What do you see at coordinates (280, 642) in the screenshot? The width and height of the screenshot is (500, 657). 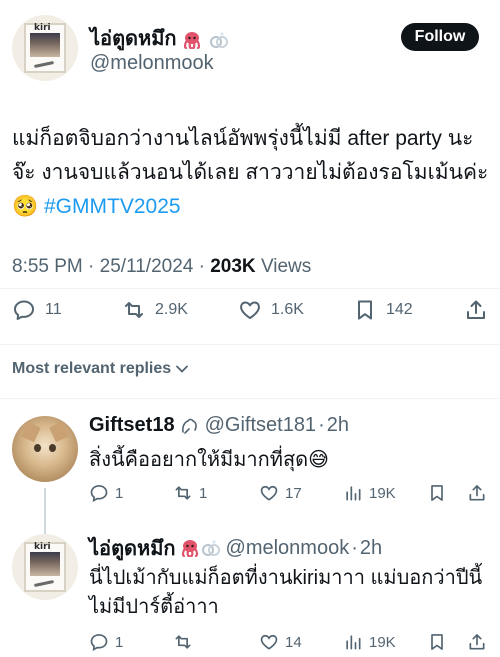 I see `like-button: 14` at bounding box center [280, 642].